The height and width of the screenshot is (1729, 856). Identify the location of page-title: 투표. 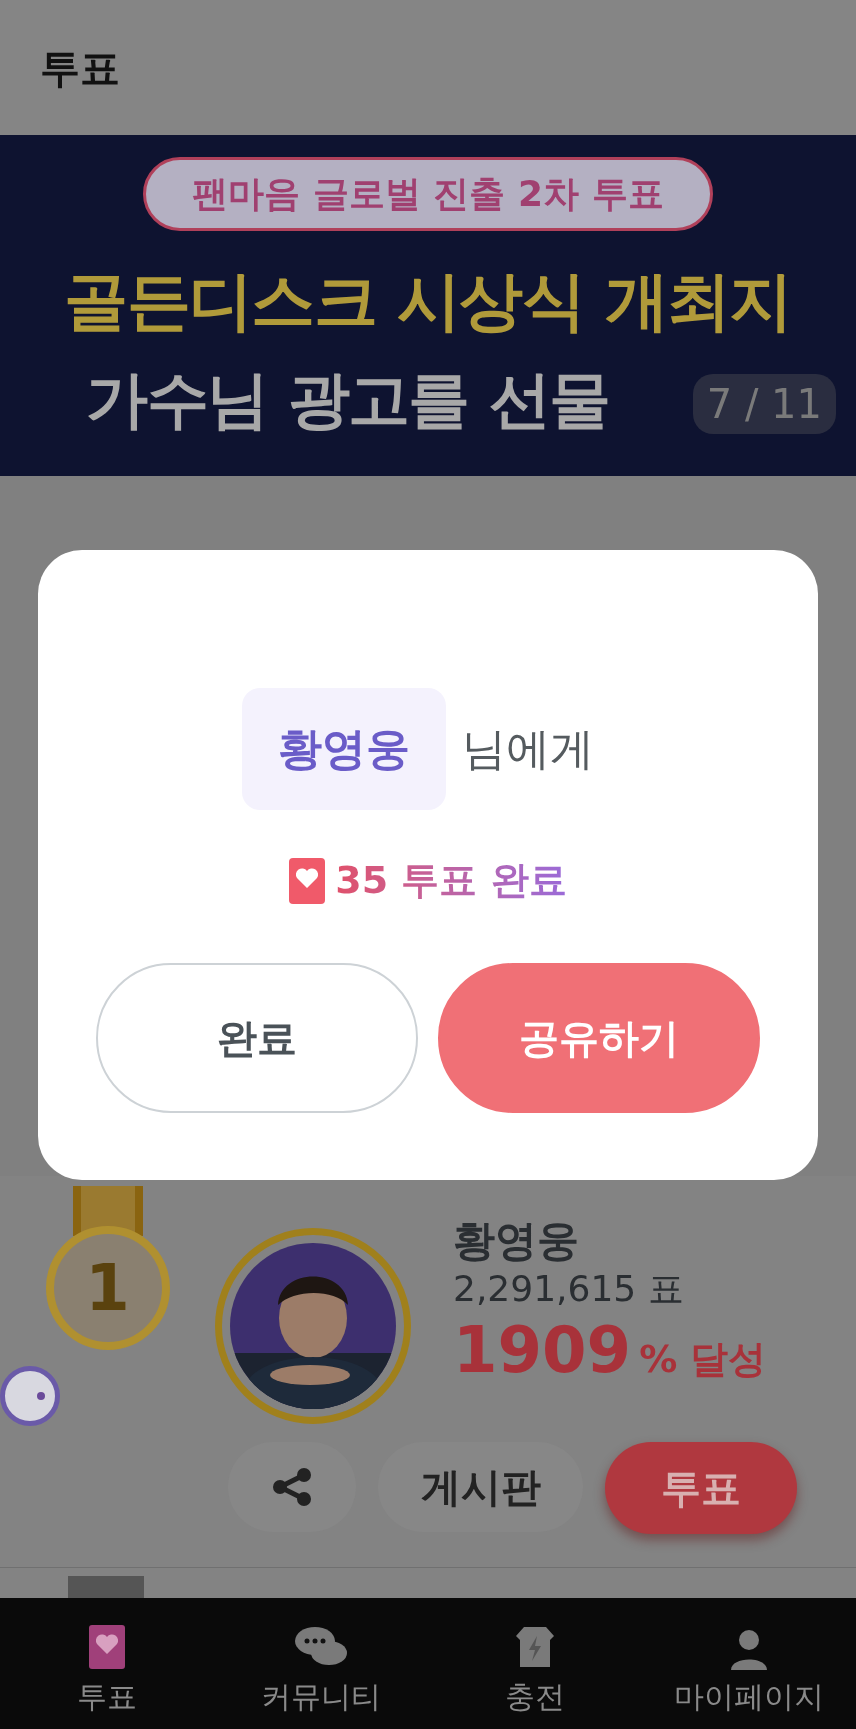
(80, 68).